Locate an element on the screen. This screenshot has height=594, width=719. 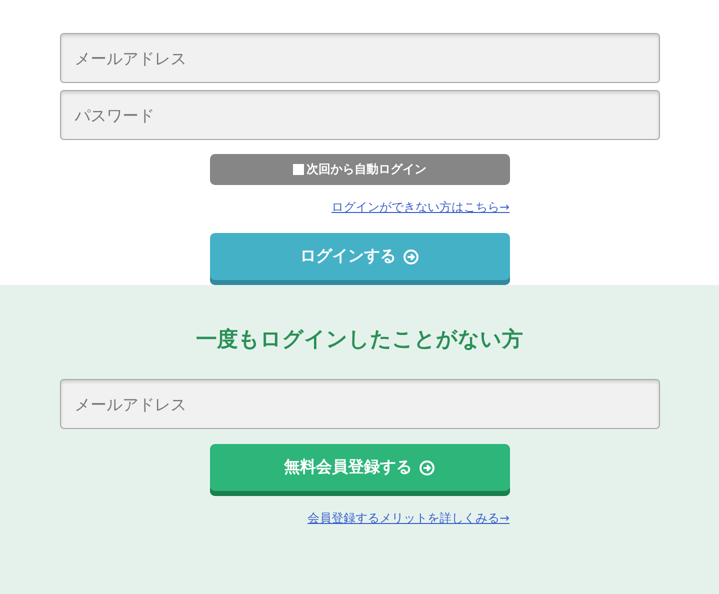
register-button: 無料会員登録する is located at coordinates (360, 470).